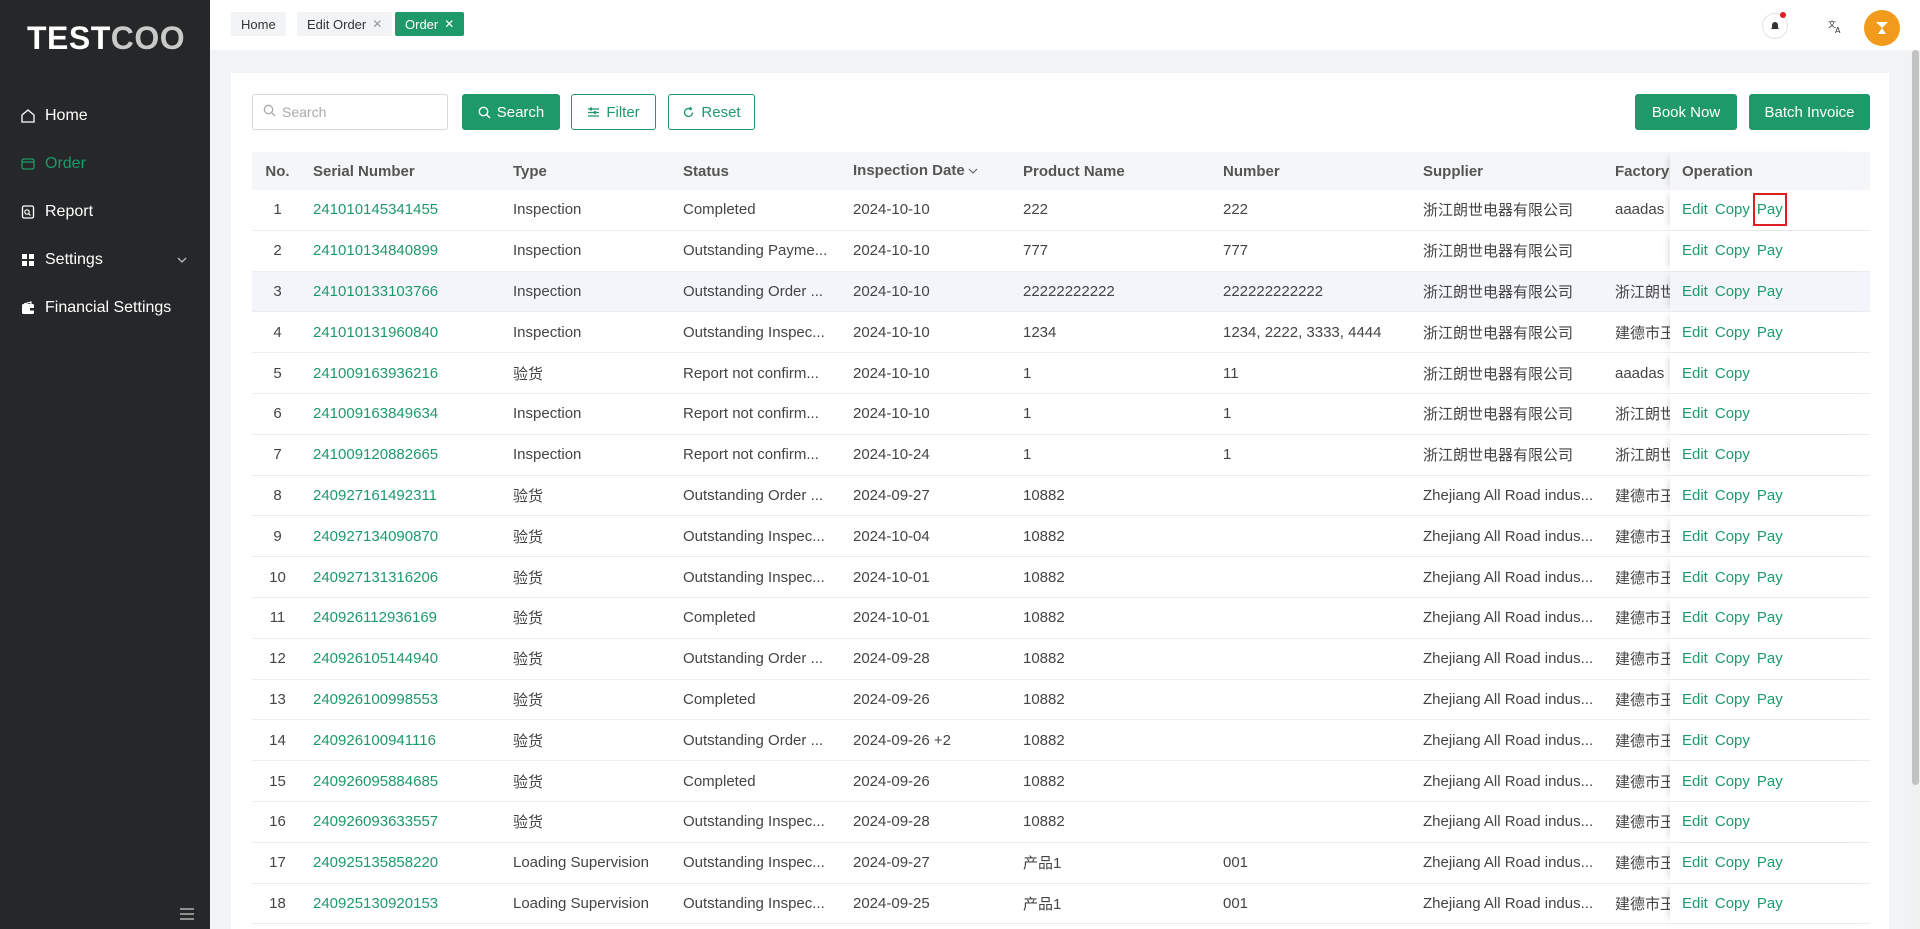 This screenshot has width=1920, height=929. I want to click on batch-invoice-button: Batch Invoice, so click(1809, 112).